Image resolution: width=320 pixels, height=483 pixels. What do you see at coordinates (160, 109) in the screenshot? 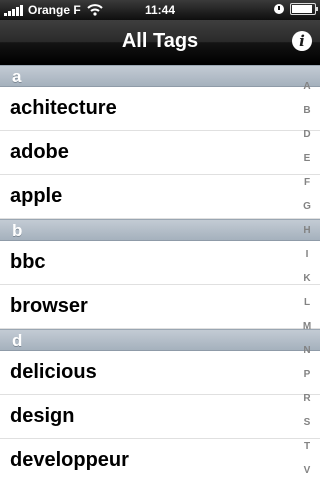
I see `list-item: achitecture` at bounding box center [160, 109].